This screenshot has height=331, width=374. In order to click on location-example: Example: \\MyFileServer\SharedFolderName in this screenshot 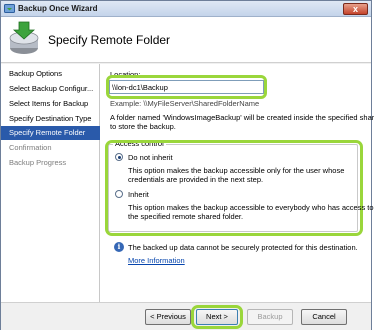, I will do `click(185, 103)`.